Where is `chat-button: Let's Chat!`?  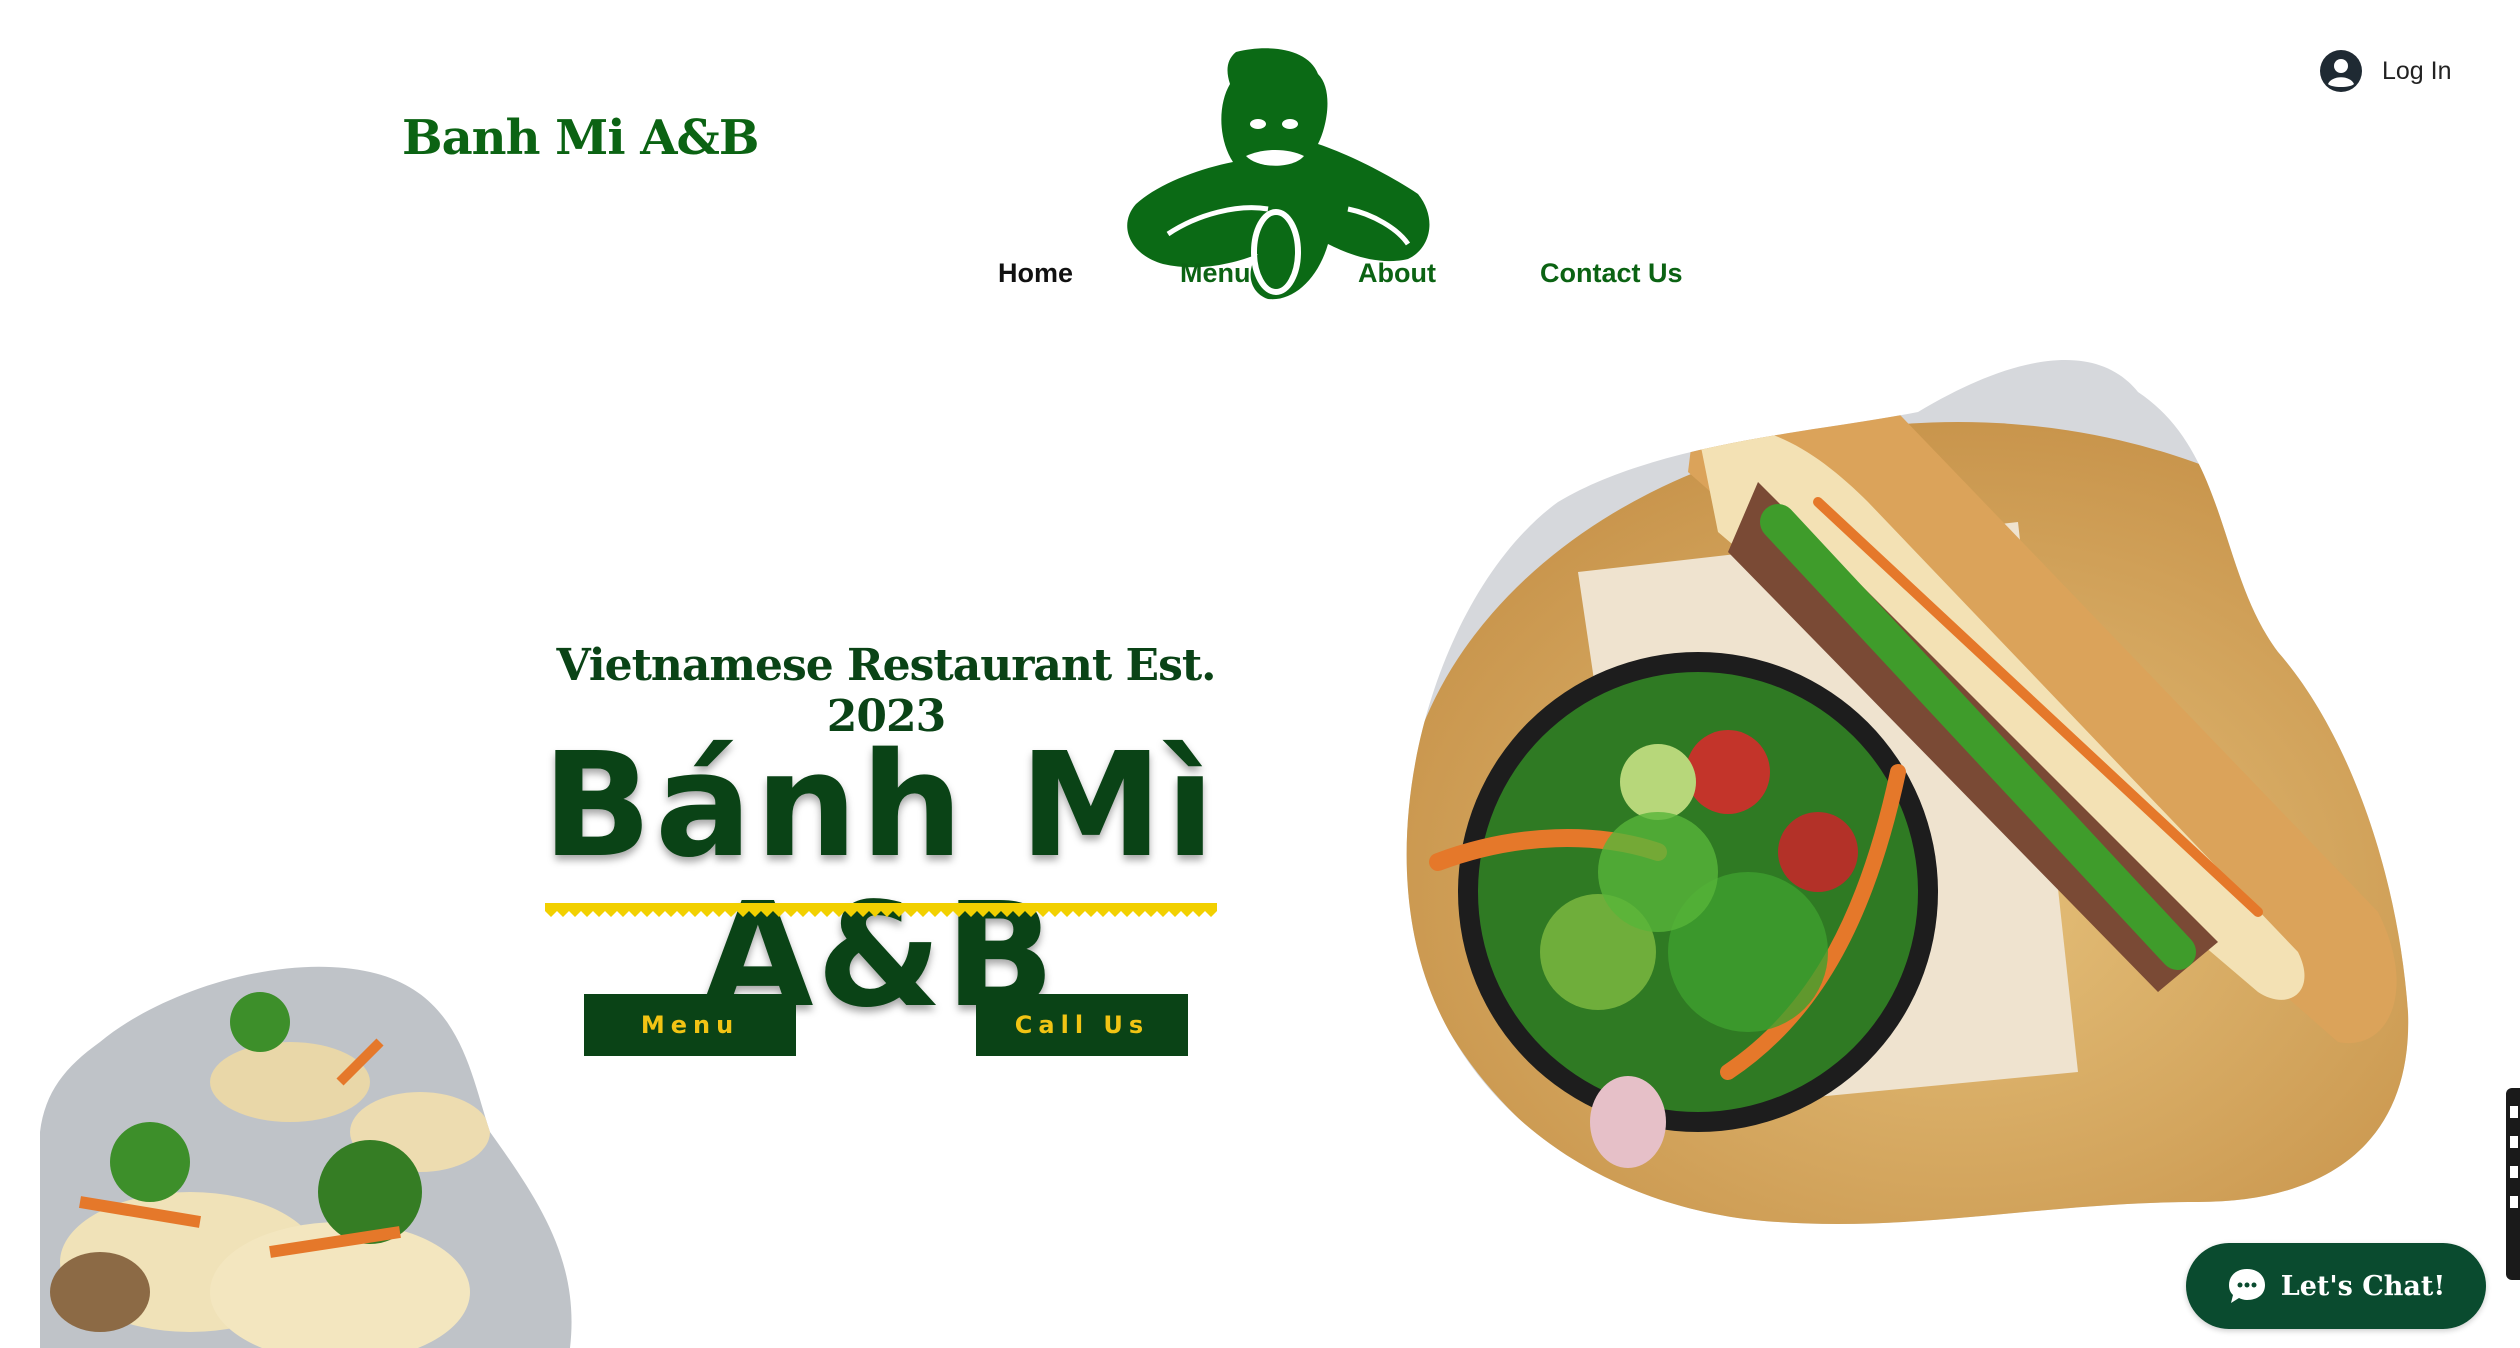
chat-button: Let's Chat! is located at coordinates (2336, 1286).